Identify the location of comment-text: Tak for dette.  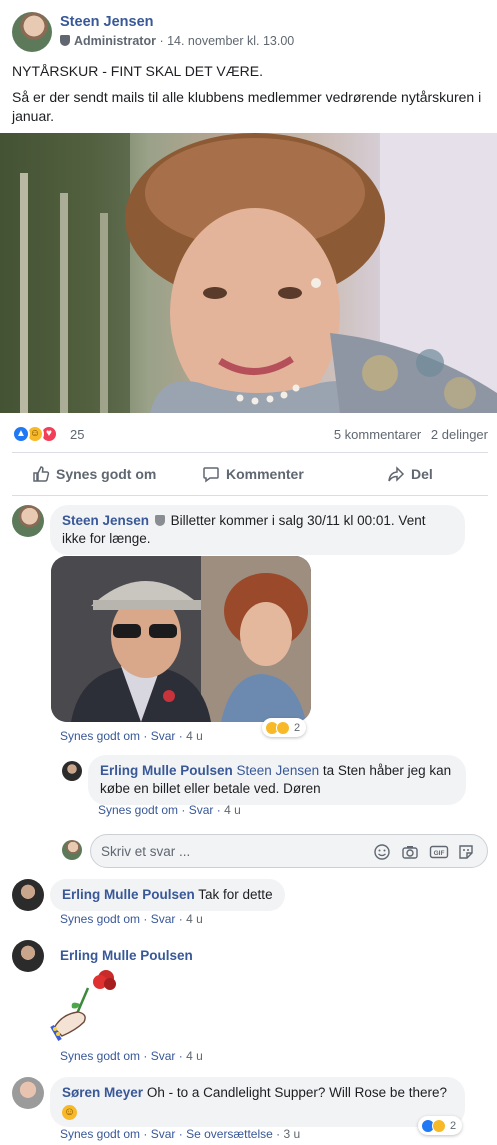
(235, 894).